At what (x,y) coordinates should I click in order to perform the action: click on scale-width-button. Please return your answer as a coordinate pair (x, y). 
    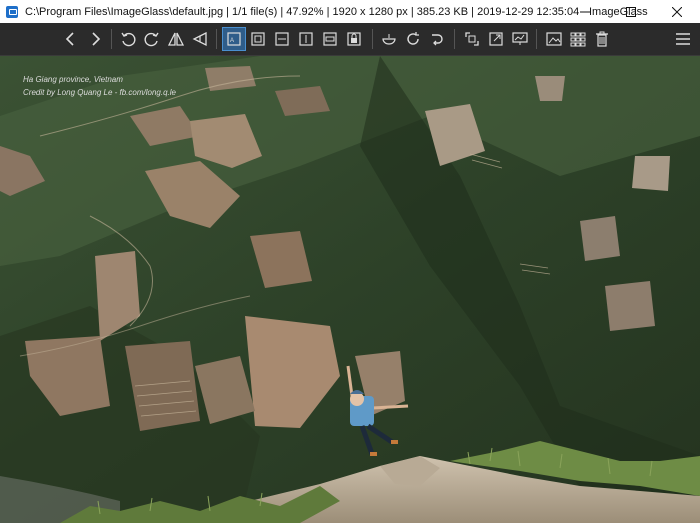
    Looking at the image, I should click on (282, 39).